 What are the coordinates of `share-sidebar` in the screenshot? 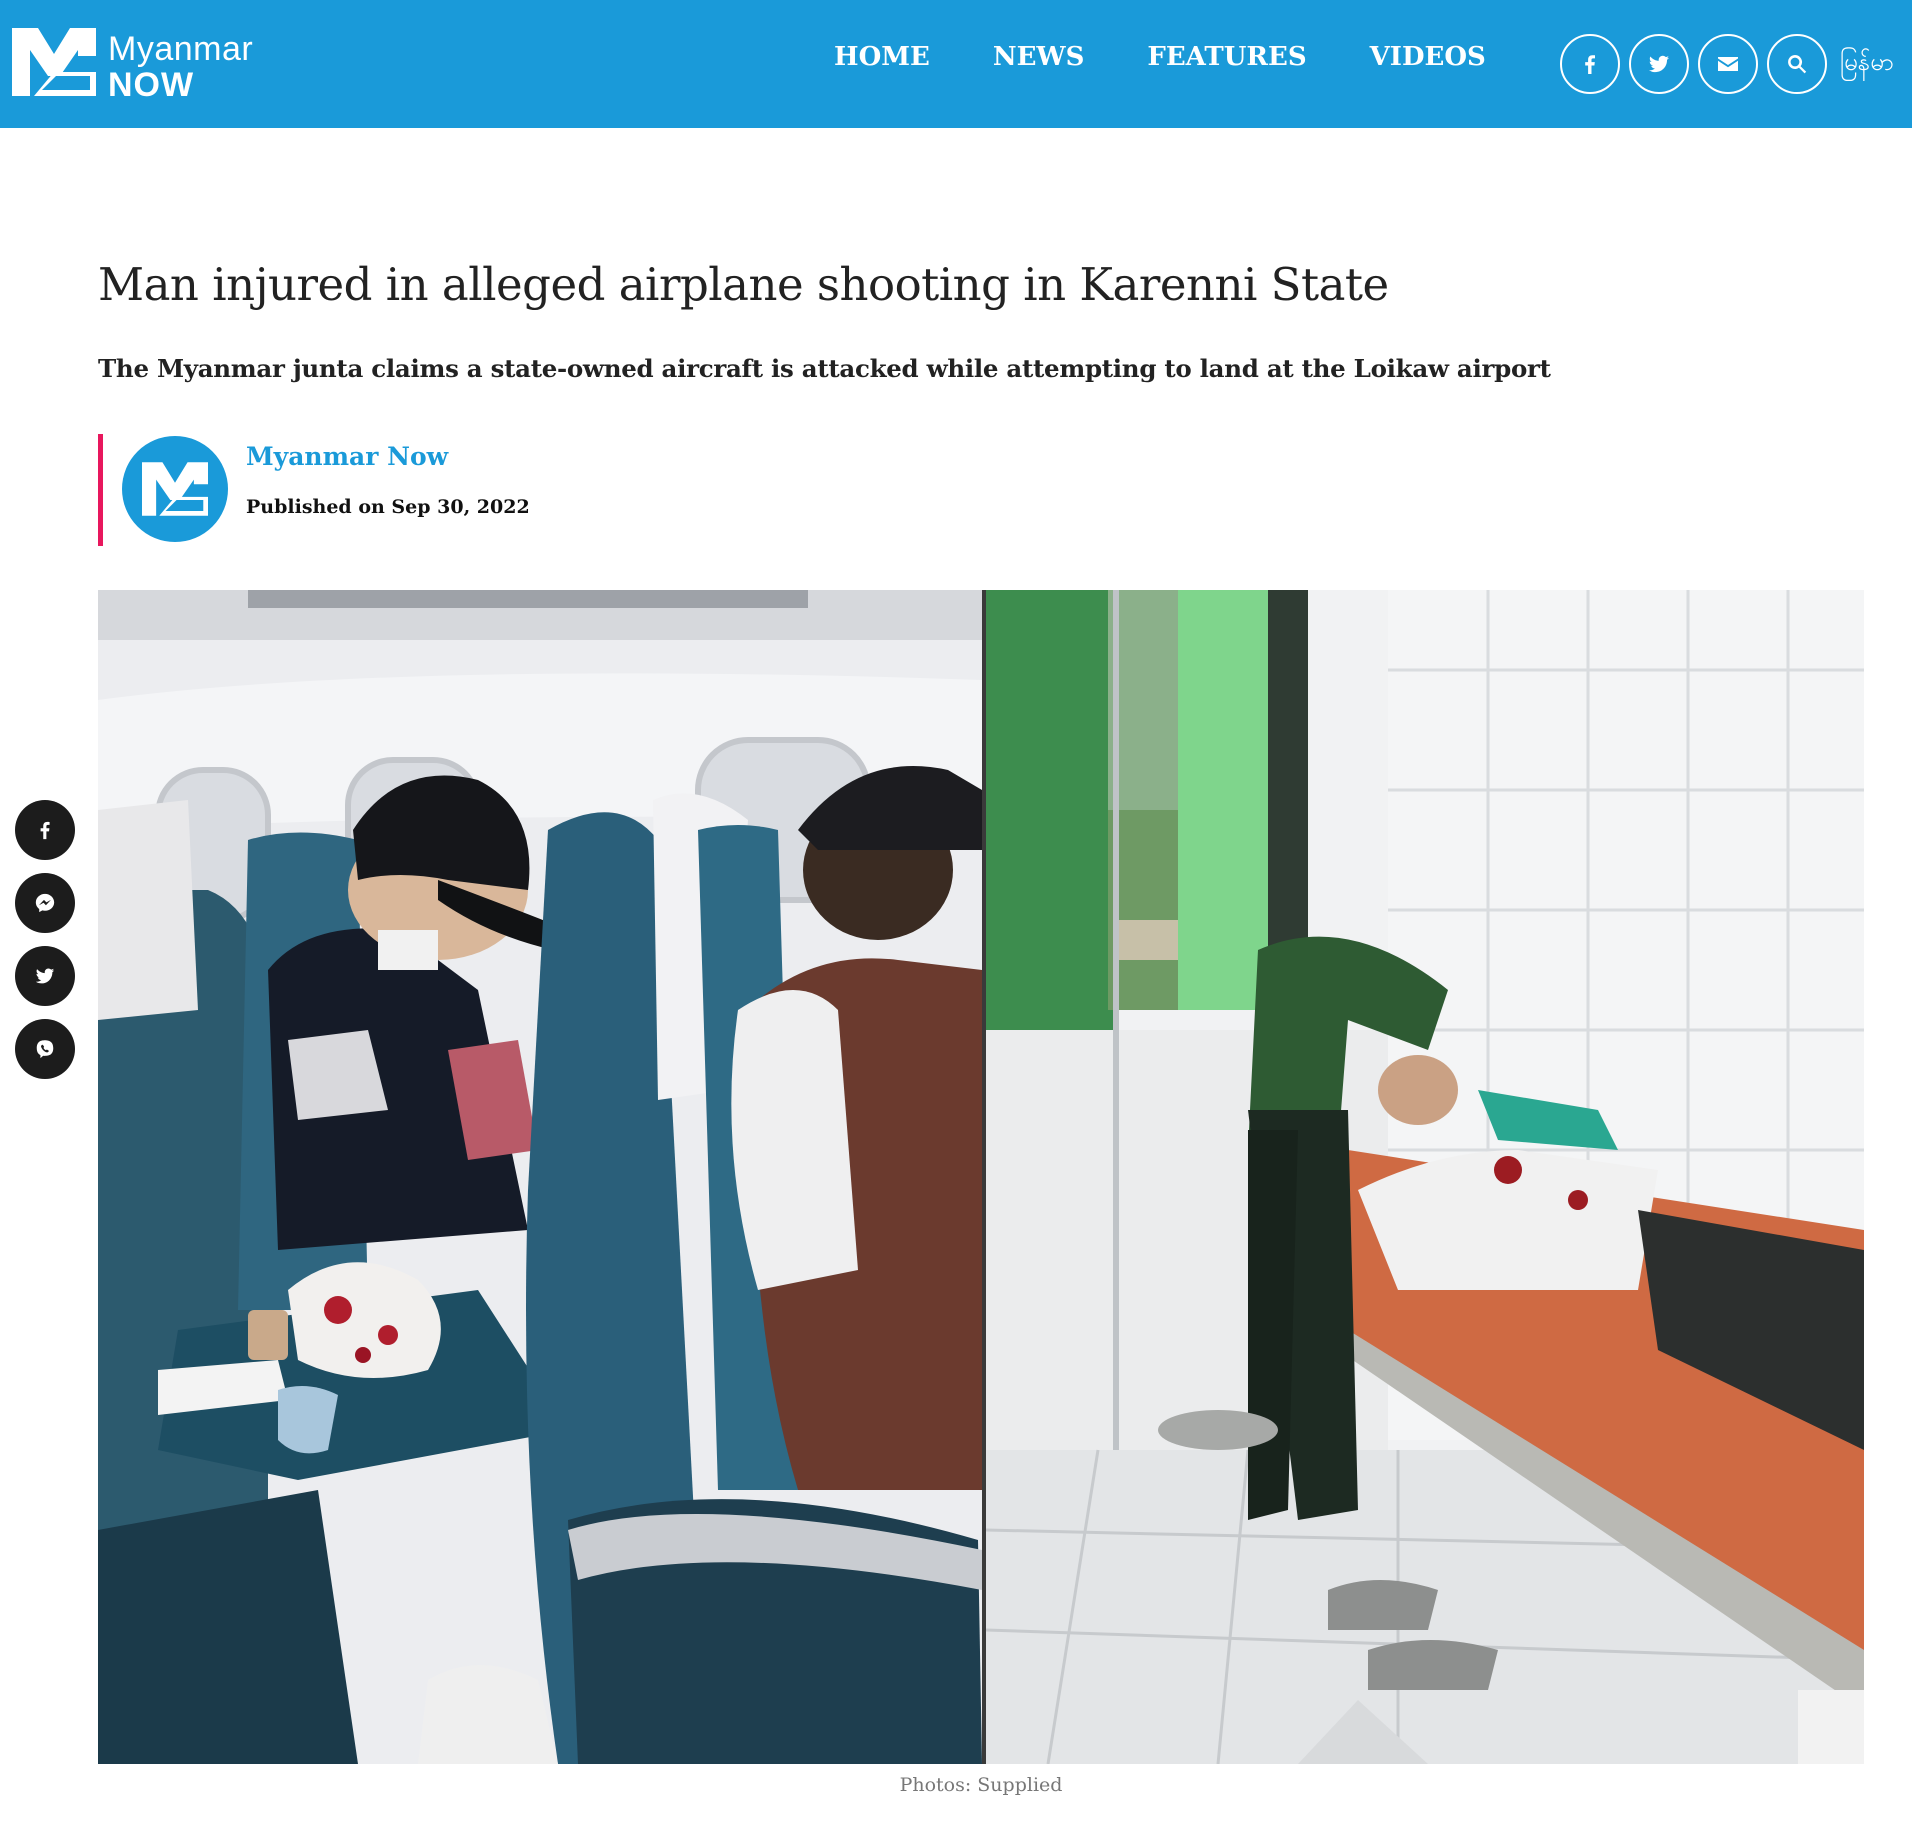 It's located at (45, 946).